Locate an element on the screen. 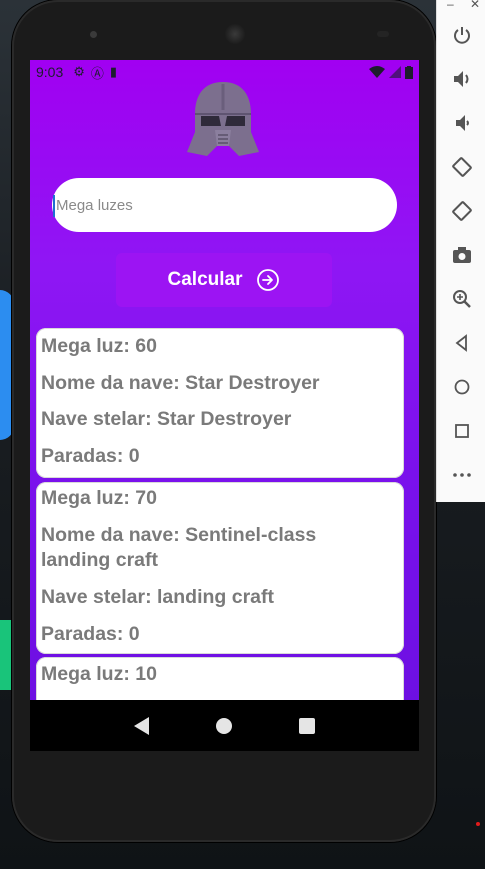 Image resolution: width=485 pixels, height=869 pixels. volume-up-icon is located at coordinates (462, 79).